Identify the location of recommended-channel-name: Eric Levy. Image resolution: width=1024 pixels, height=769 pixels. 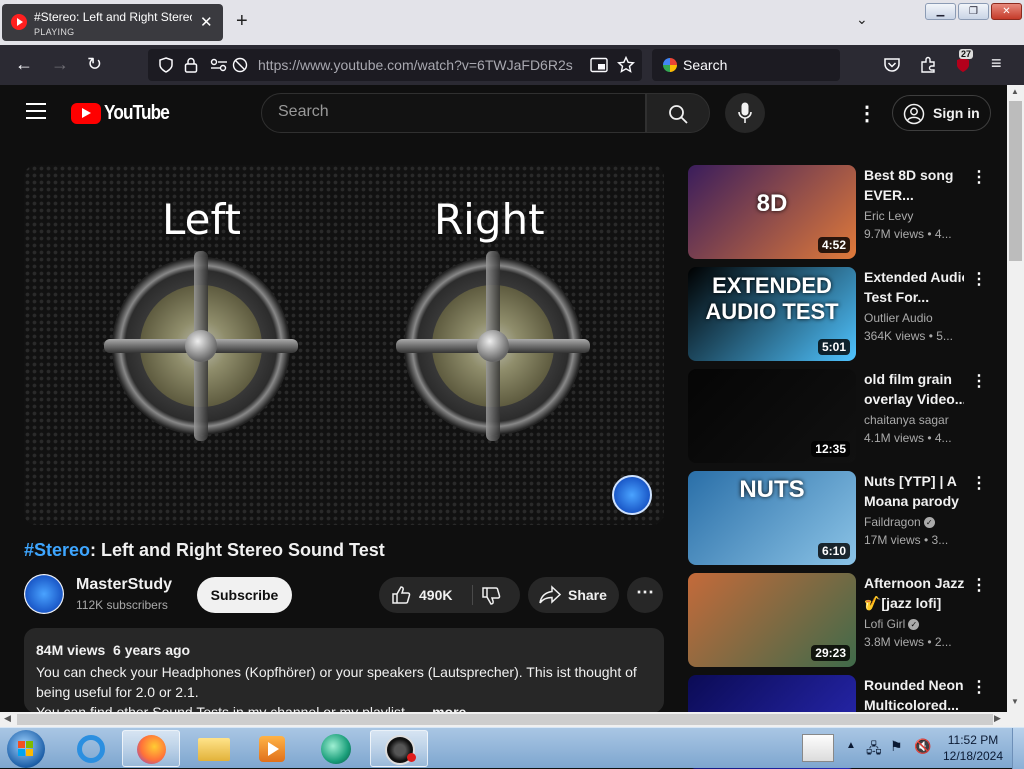
(888, 216).